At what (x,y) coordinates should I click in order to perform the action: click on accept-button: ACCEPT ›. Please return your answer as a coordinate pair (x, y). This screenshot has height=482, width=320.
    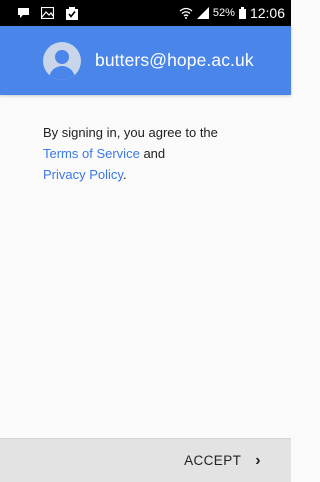
    Looking at the image, I should click on (222, 461).